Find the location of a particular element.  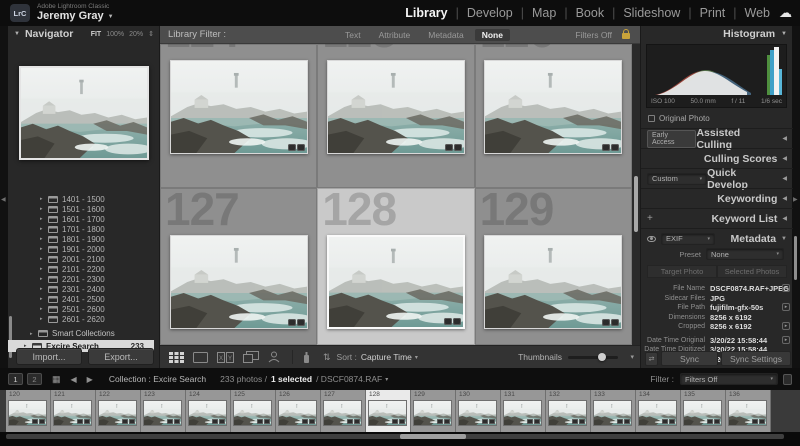

metadata-field-value: JPG is located at coordinates (717, 298).